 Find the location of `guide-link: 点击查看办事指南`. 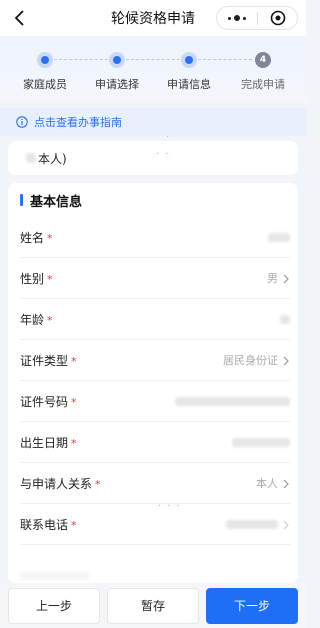

guide-link: 点击查看办事指南 is located at coordinates (153, 122).